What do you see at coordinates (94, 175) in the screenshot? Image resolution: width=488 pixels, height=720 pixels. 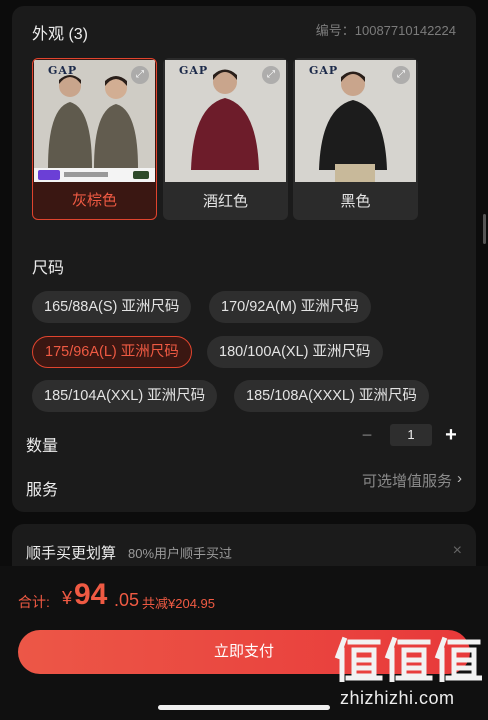 I see `price-banner` at bounding box center [94, 175].